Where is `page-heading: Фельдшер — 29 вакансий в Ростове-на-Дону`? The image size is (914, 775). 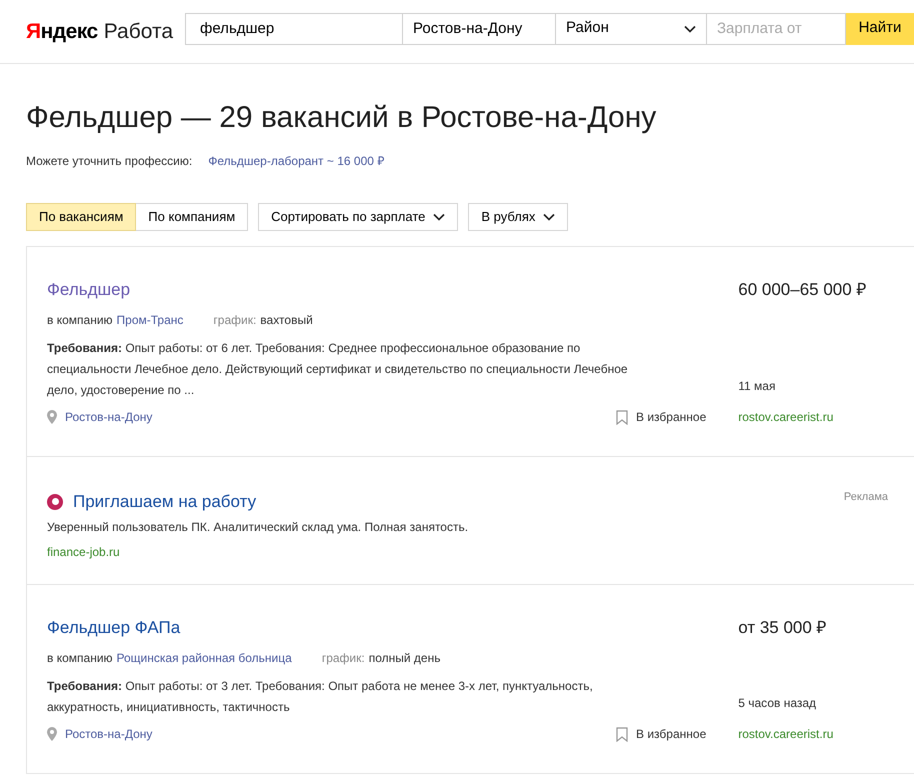
page-heading: Фельдшер — 29 вакансий в Ростове-на-Дону is located at coordinates (342, 118).